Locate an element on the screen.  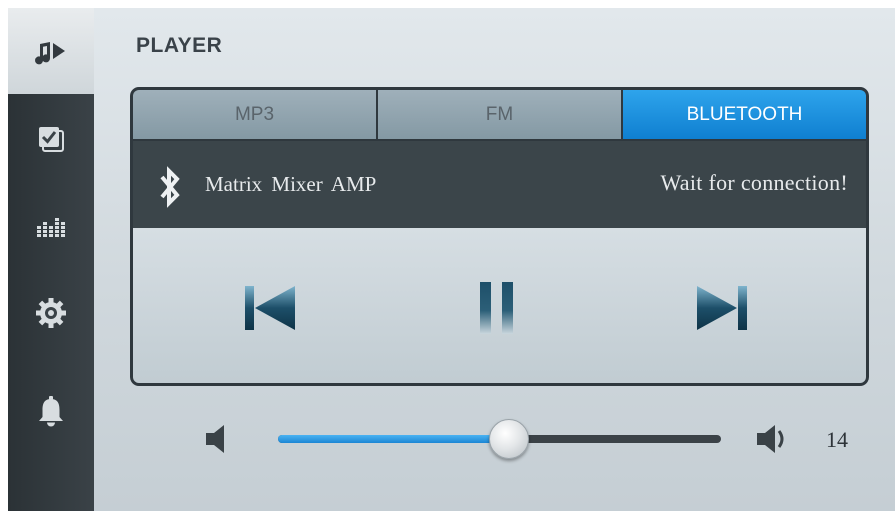
source-tabs: MP3 FM BLUETOOTH is located at coordinates (499, 115).